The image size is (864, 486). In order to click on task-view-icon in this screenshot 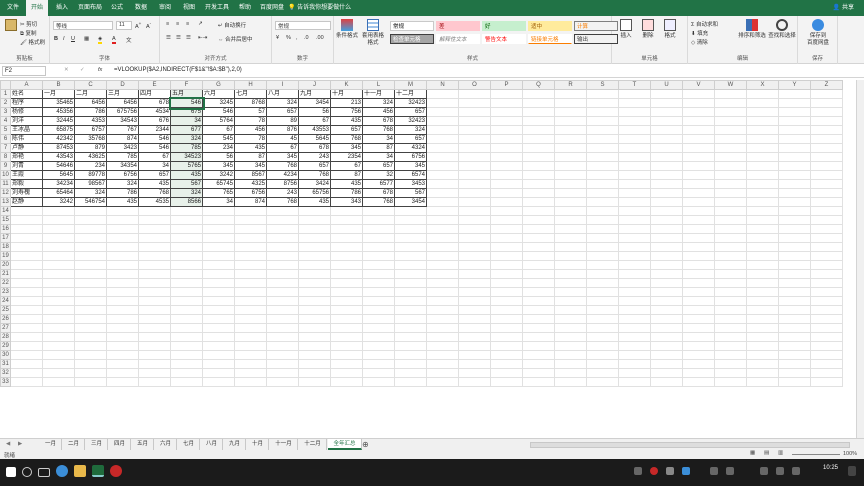, I will do `click(44, 472)`.